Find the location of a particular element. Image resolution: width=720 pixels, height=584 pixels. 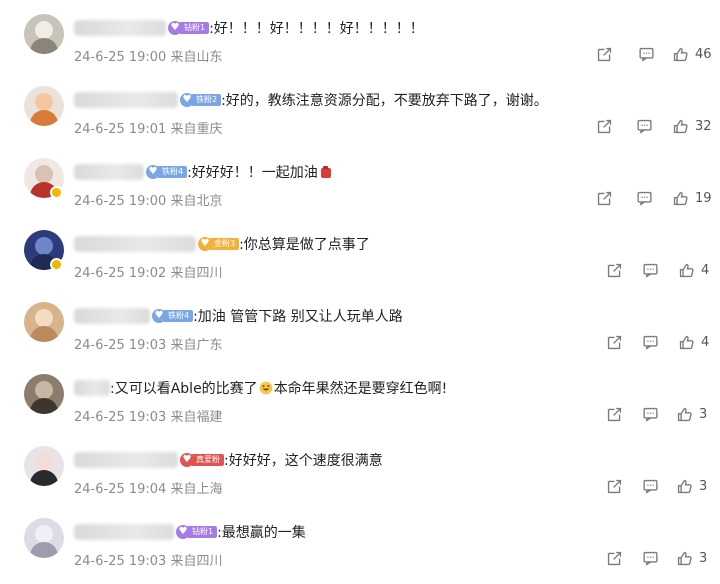

comment-date: 24-6-25 19:00 is located at coordinates (120, 201).